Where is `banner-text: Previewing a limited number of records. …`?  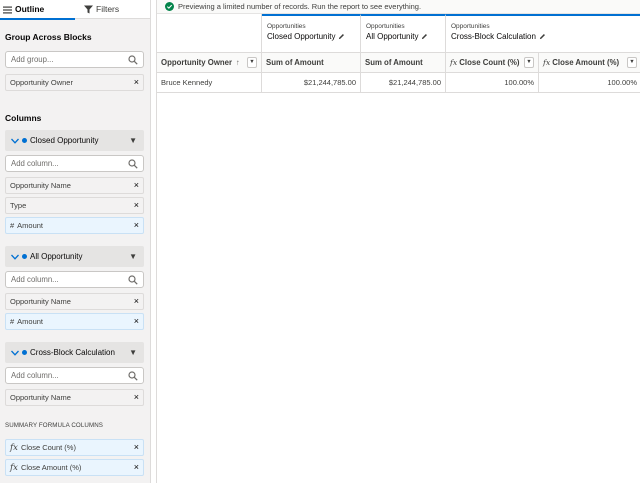
banner-text: Previewing a limited number of records. … is located at coordinates (300, 6).